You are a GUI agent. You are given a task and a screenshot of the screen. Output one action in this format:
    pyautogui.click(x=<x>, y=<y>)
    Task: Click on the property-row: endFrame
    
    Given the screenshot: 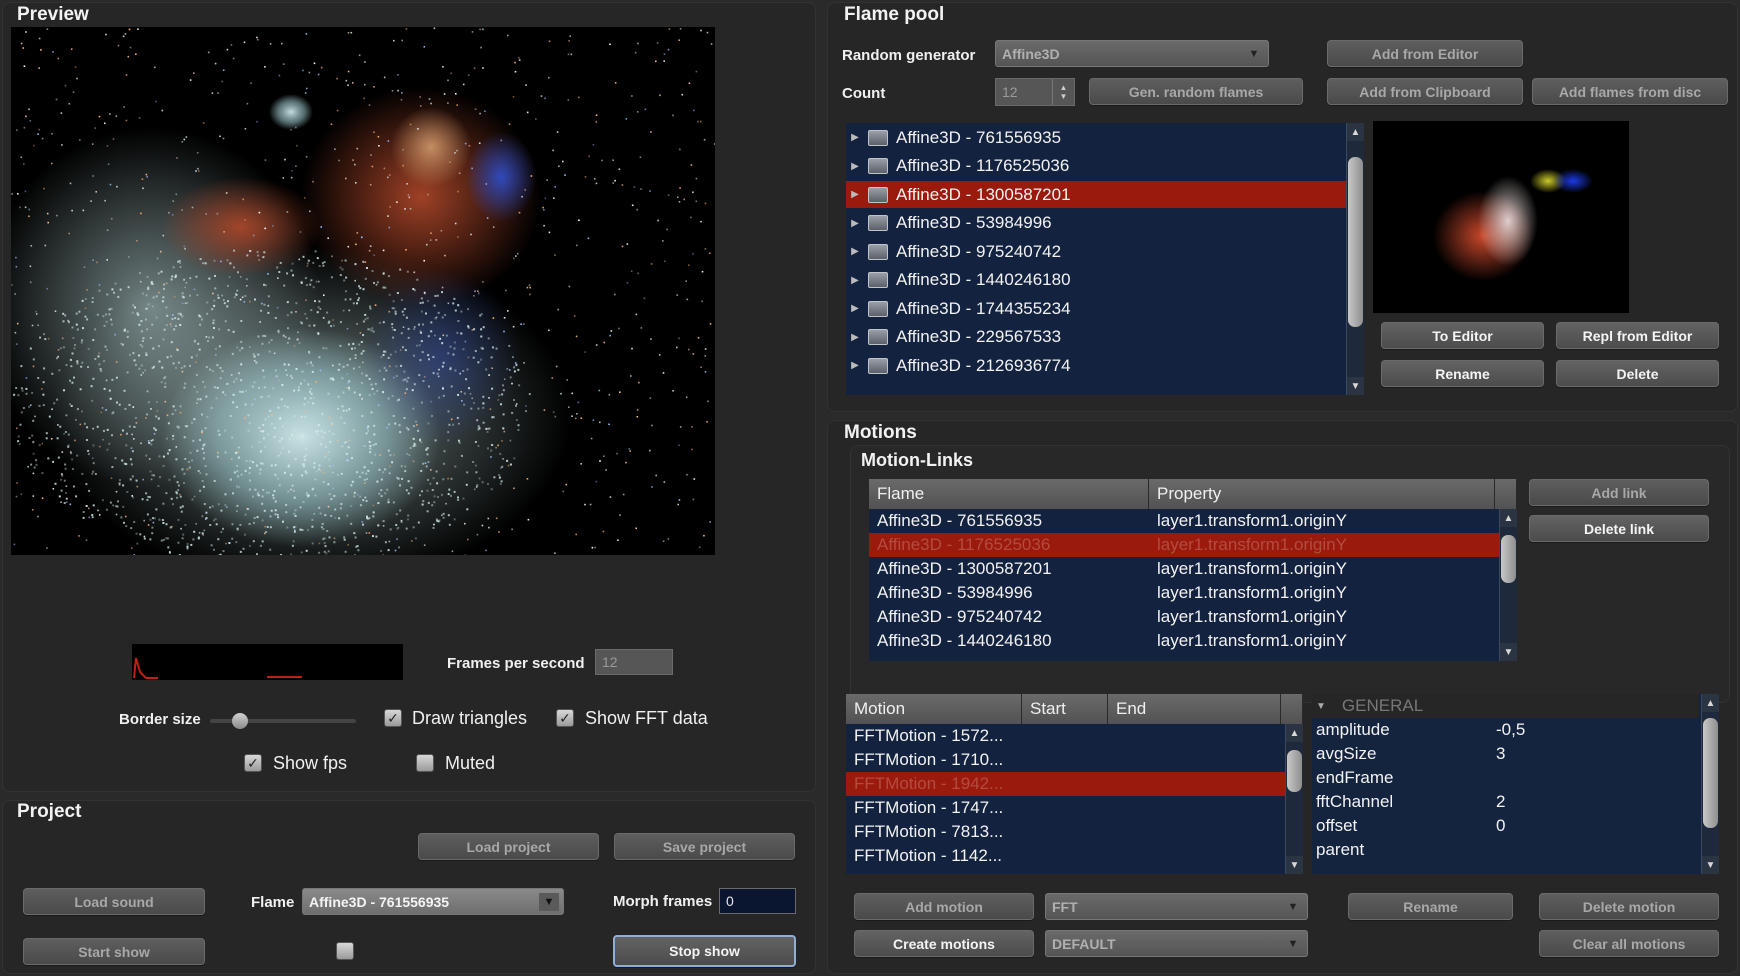 What is the action you would take?
    pyautogui.click(x=1505, y=778)
    